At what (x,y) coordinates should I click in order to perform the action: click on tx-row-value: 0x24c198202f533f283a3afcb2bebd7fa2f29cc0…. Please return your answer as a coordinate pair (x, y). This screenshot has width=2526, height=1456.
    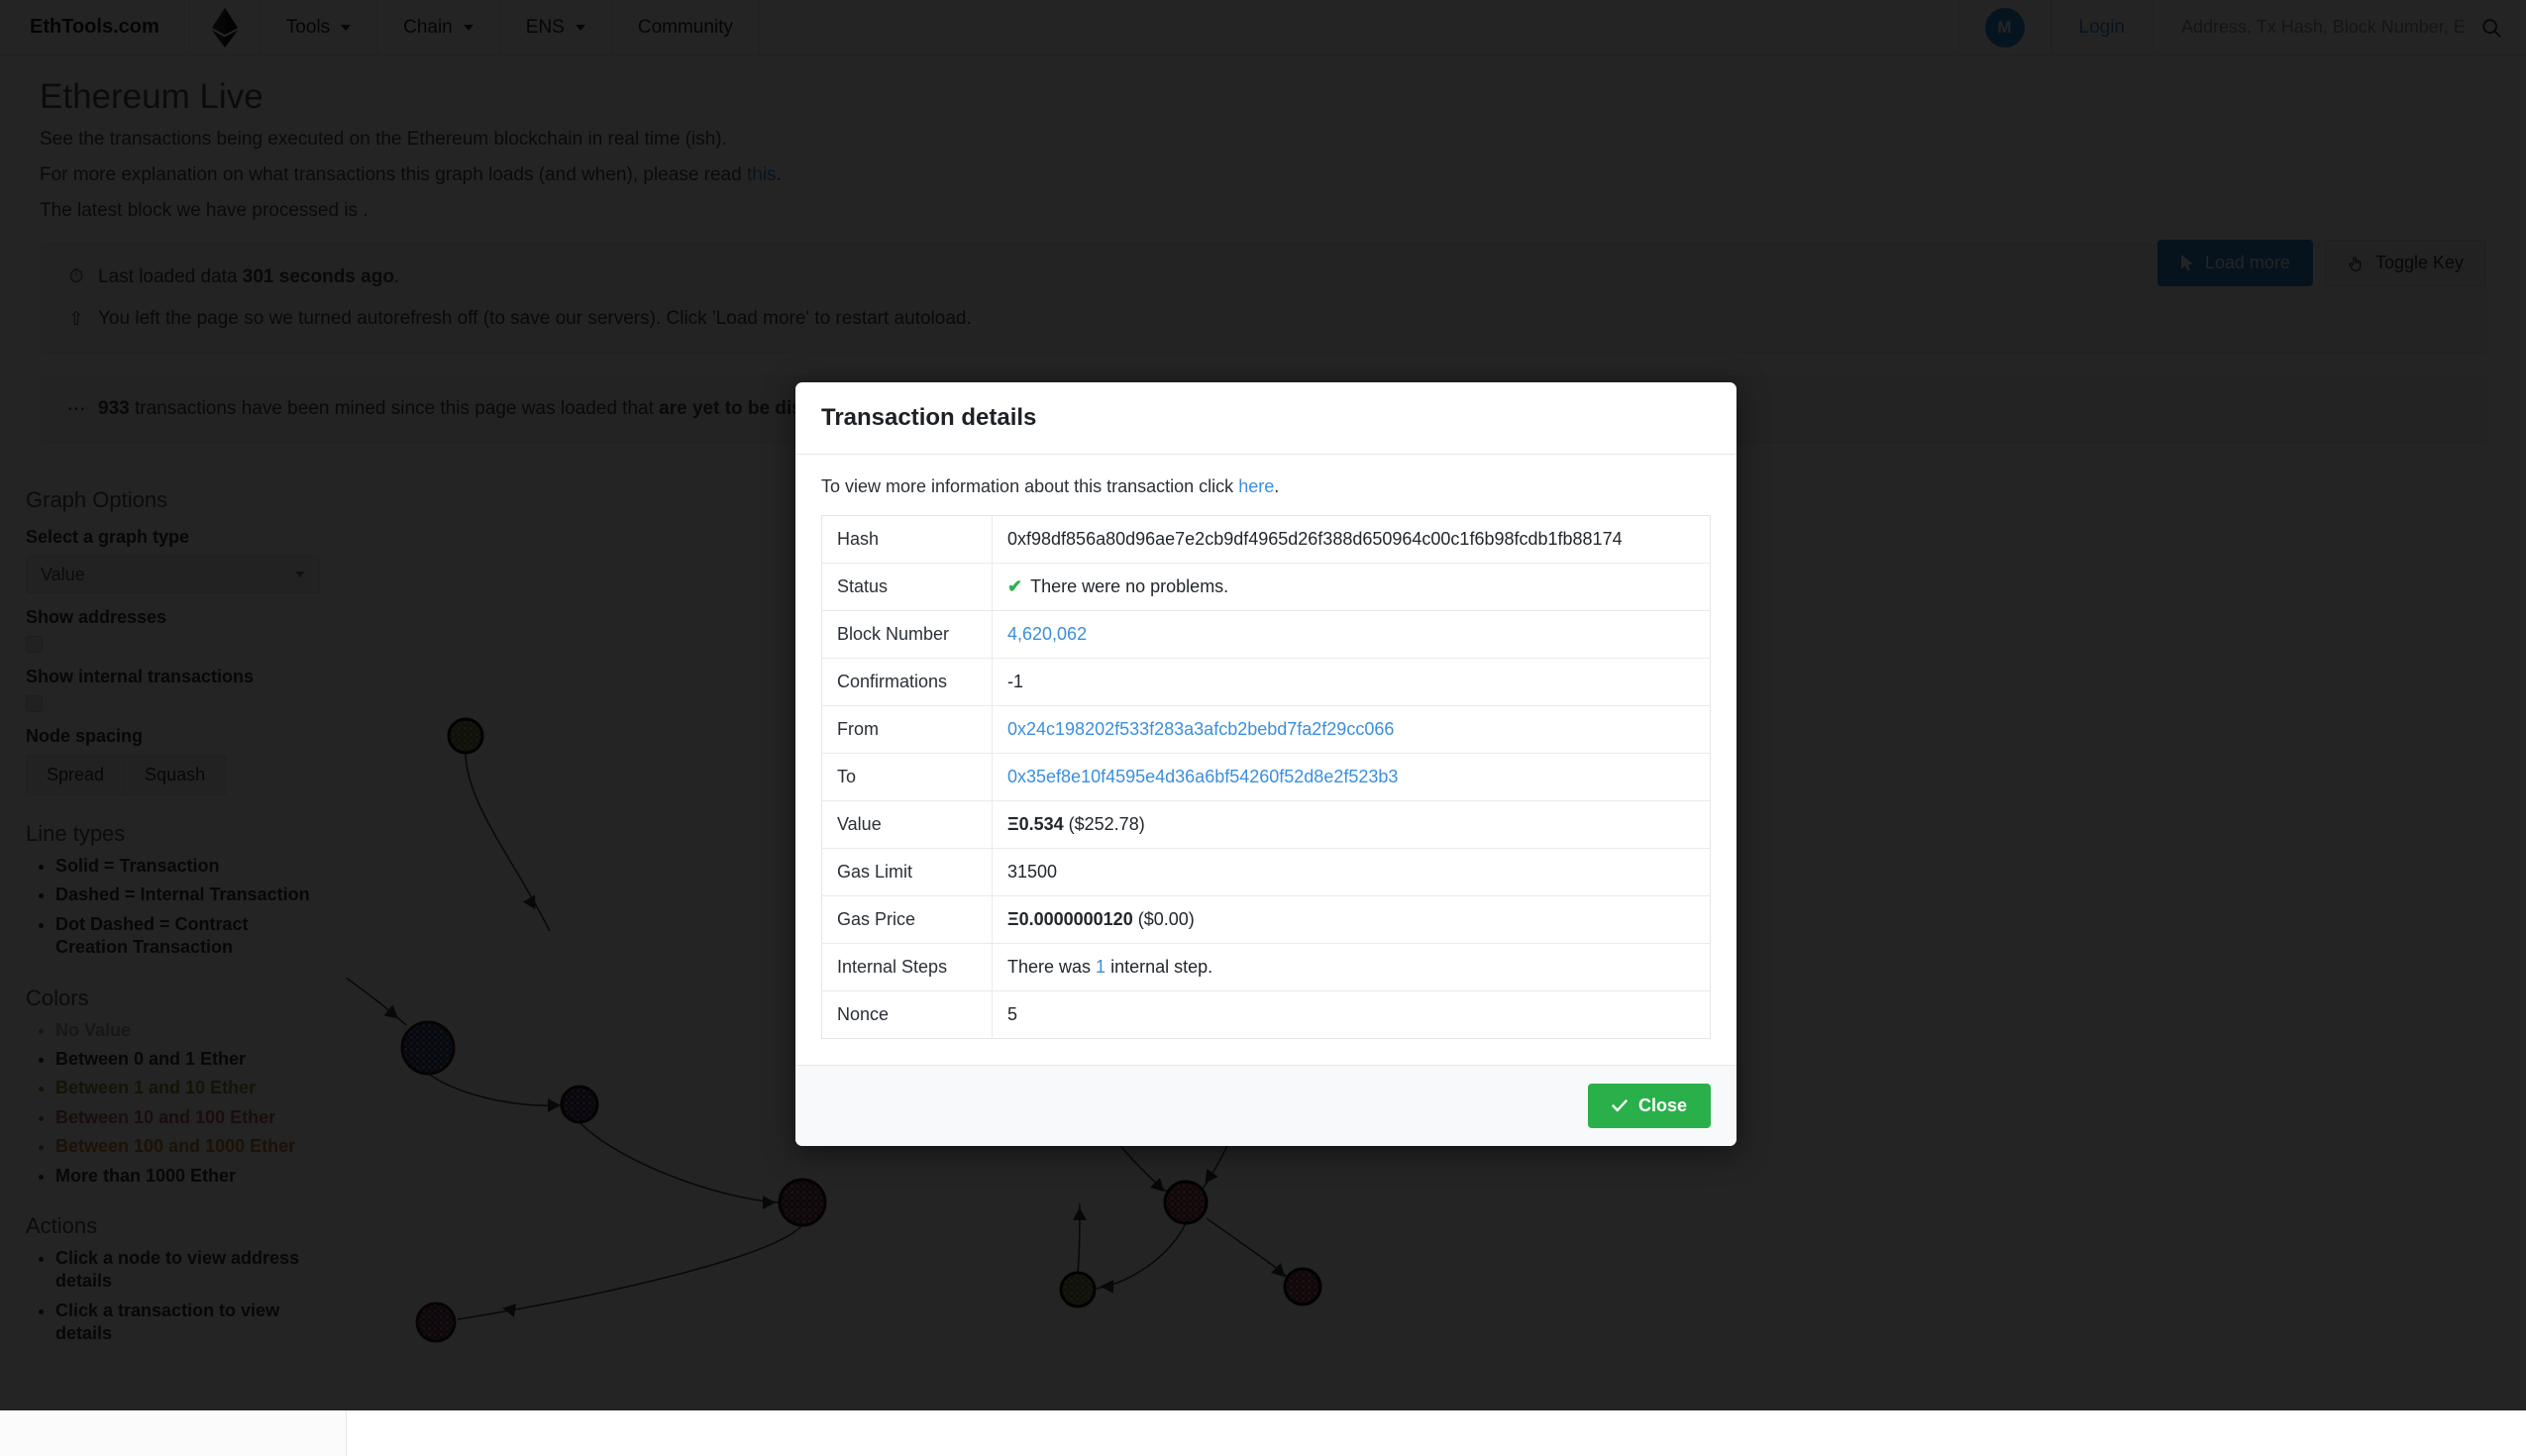
    Looking at the image, I should click on (1352, 730).